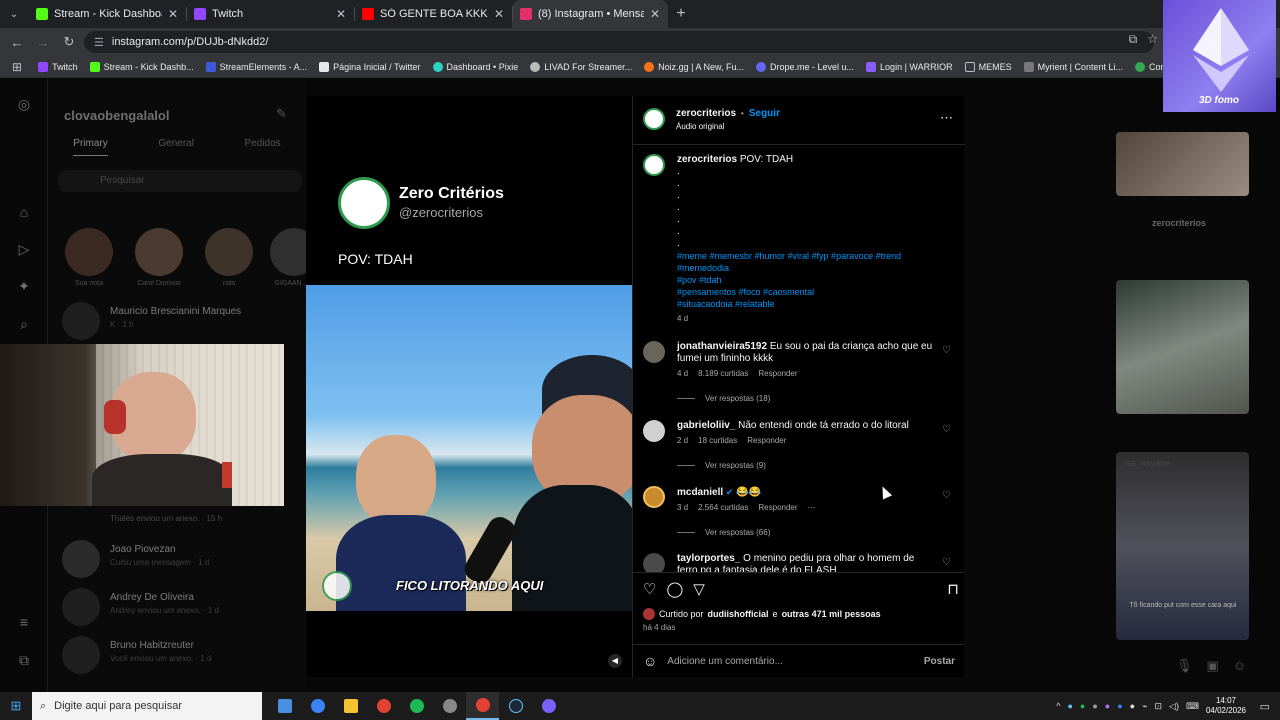  What do you see at coordinates (946, 118) in the screenshot?
I see `more-options-icon: ⋯` at bounding box center [946, 118].